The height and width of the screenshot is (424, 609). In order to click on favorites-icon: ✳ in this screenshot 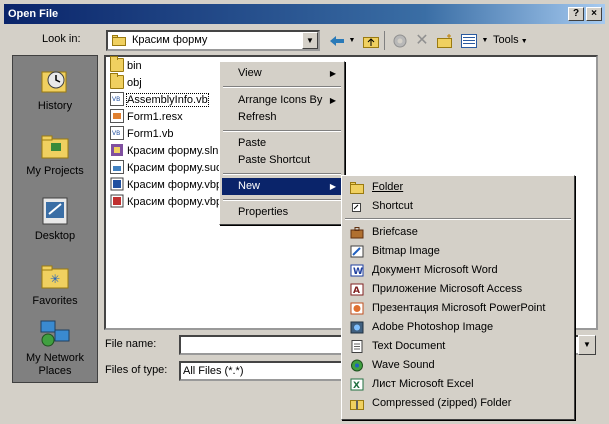, I will do `click(55, 276)`.